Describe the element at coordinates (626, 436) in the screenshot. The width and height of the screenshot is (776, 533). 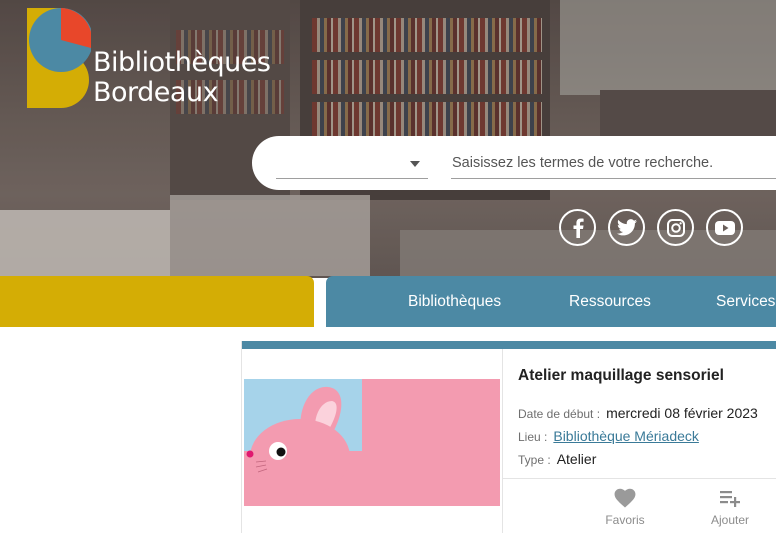
I see `event-place-link: Bibliothèque Mériadeck` at that location.